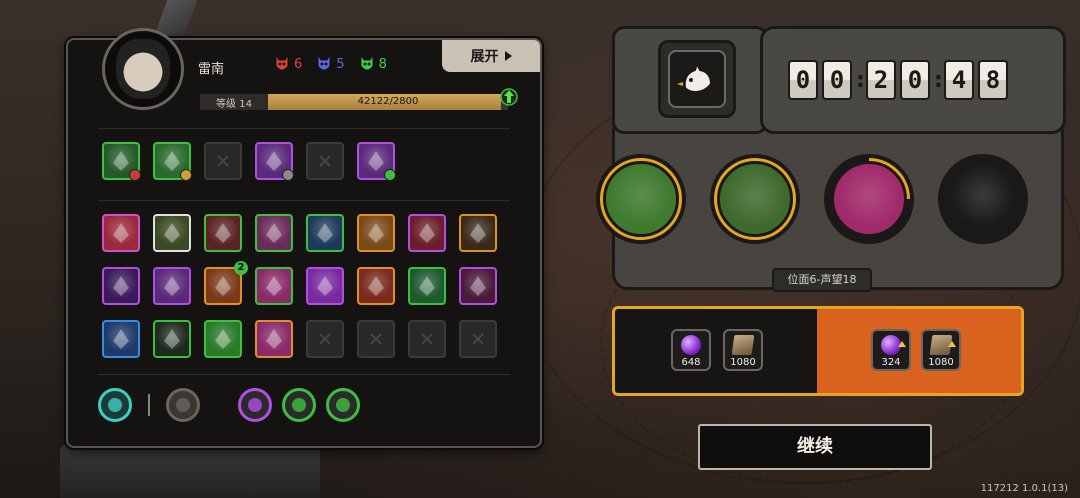  I want to click on red-demon-skill-icon, so click(121, 233).